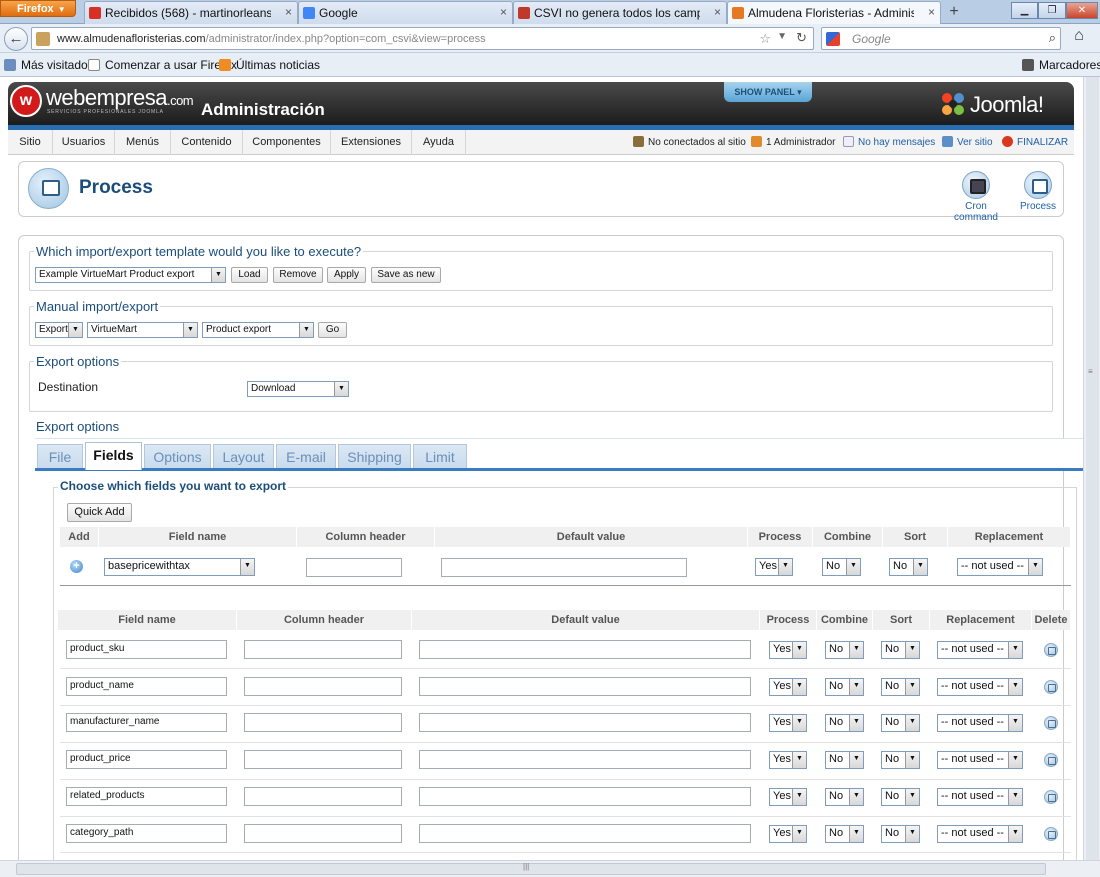 Image resolution: width=1100 pixels, height=877 pixels. I want to click on field-name-input: manufacturer_name, so click(146, 722).